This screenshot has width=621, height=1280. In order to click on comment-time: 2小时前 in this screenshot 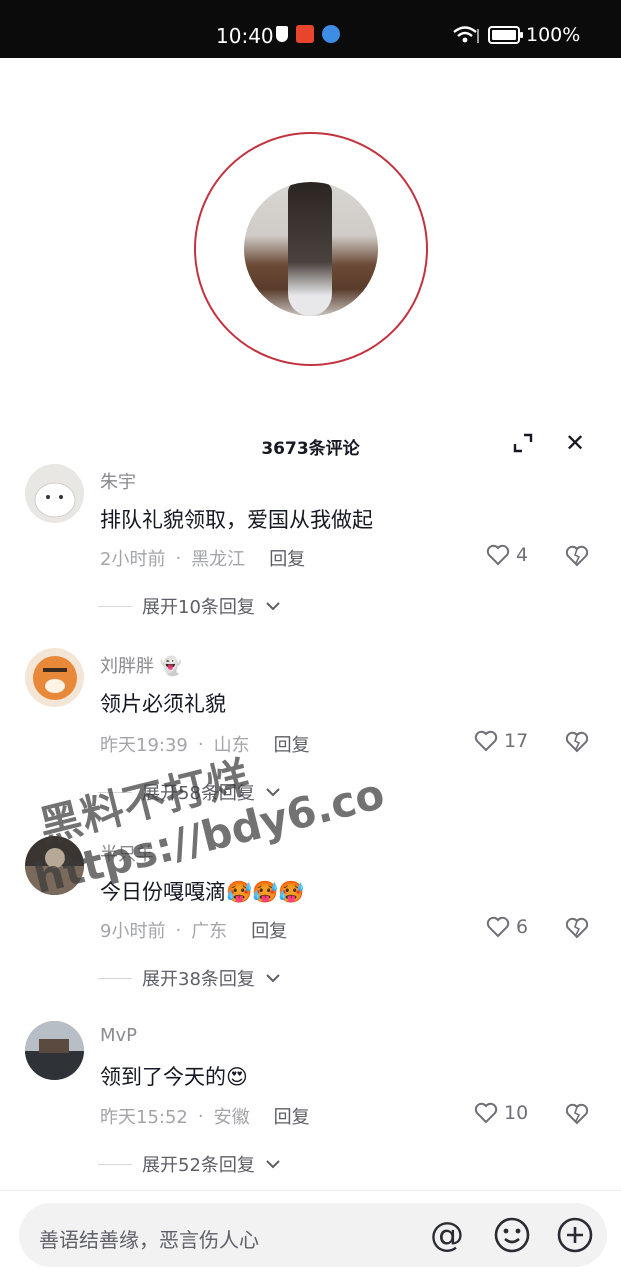, I will do `click(133, 559)`.